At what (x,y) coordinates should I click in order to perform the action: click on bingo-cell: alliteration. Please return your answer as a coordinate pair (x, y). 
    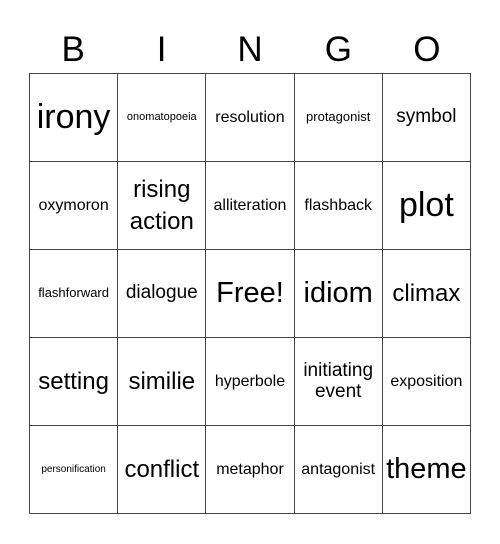
    Looking at the image, I should click on (250, 206).